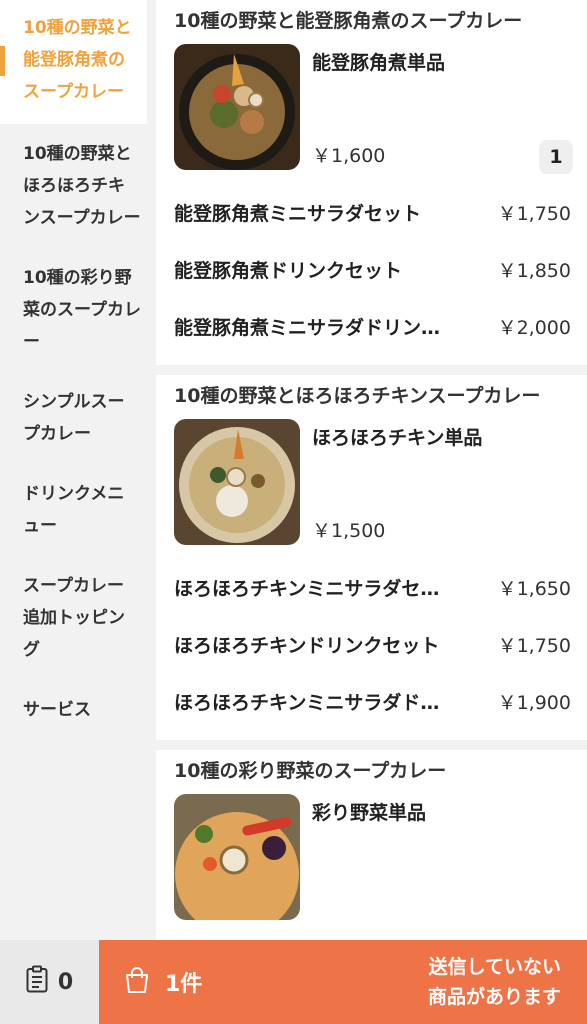  I want to click on order-history-button: 0, so click(49, 982).